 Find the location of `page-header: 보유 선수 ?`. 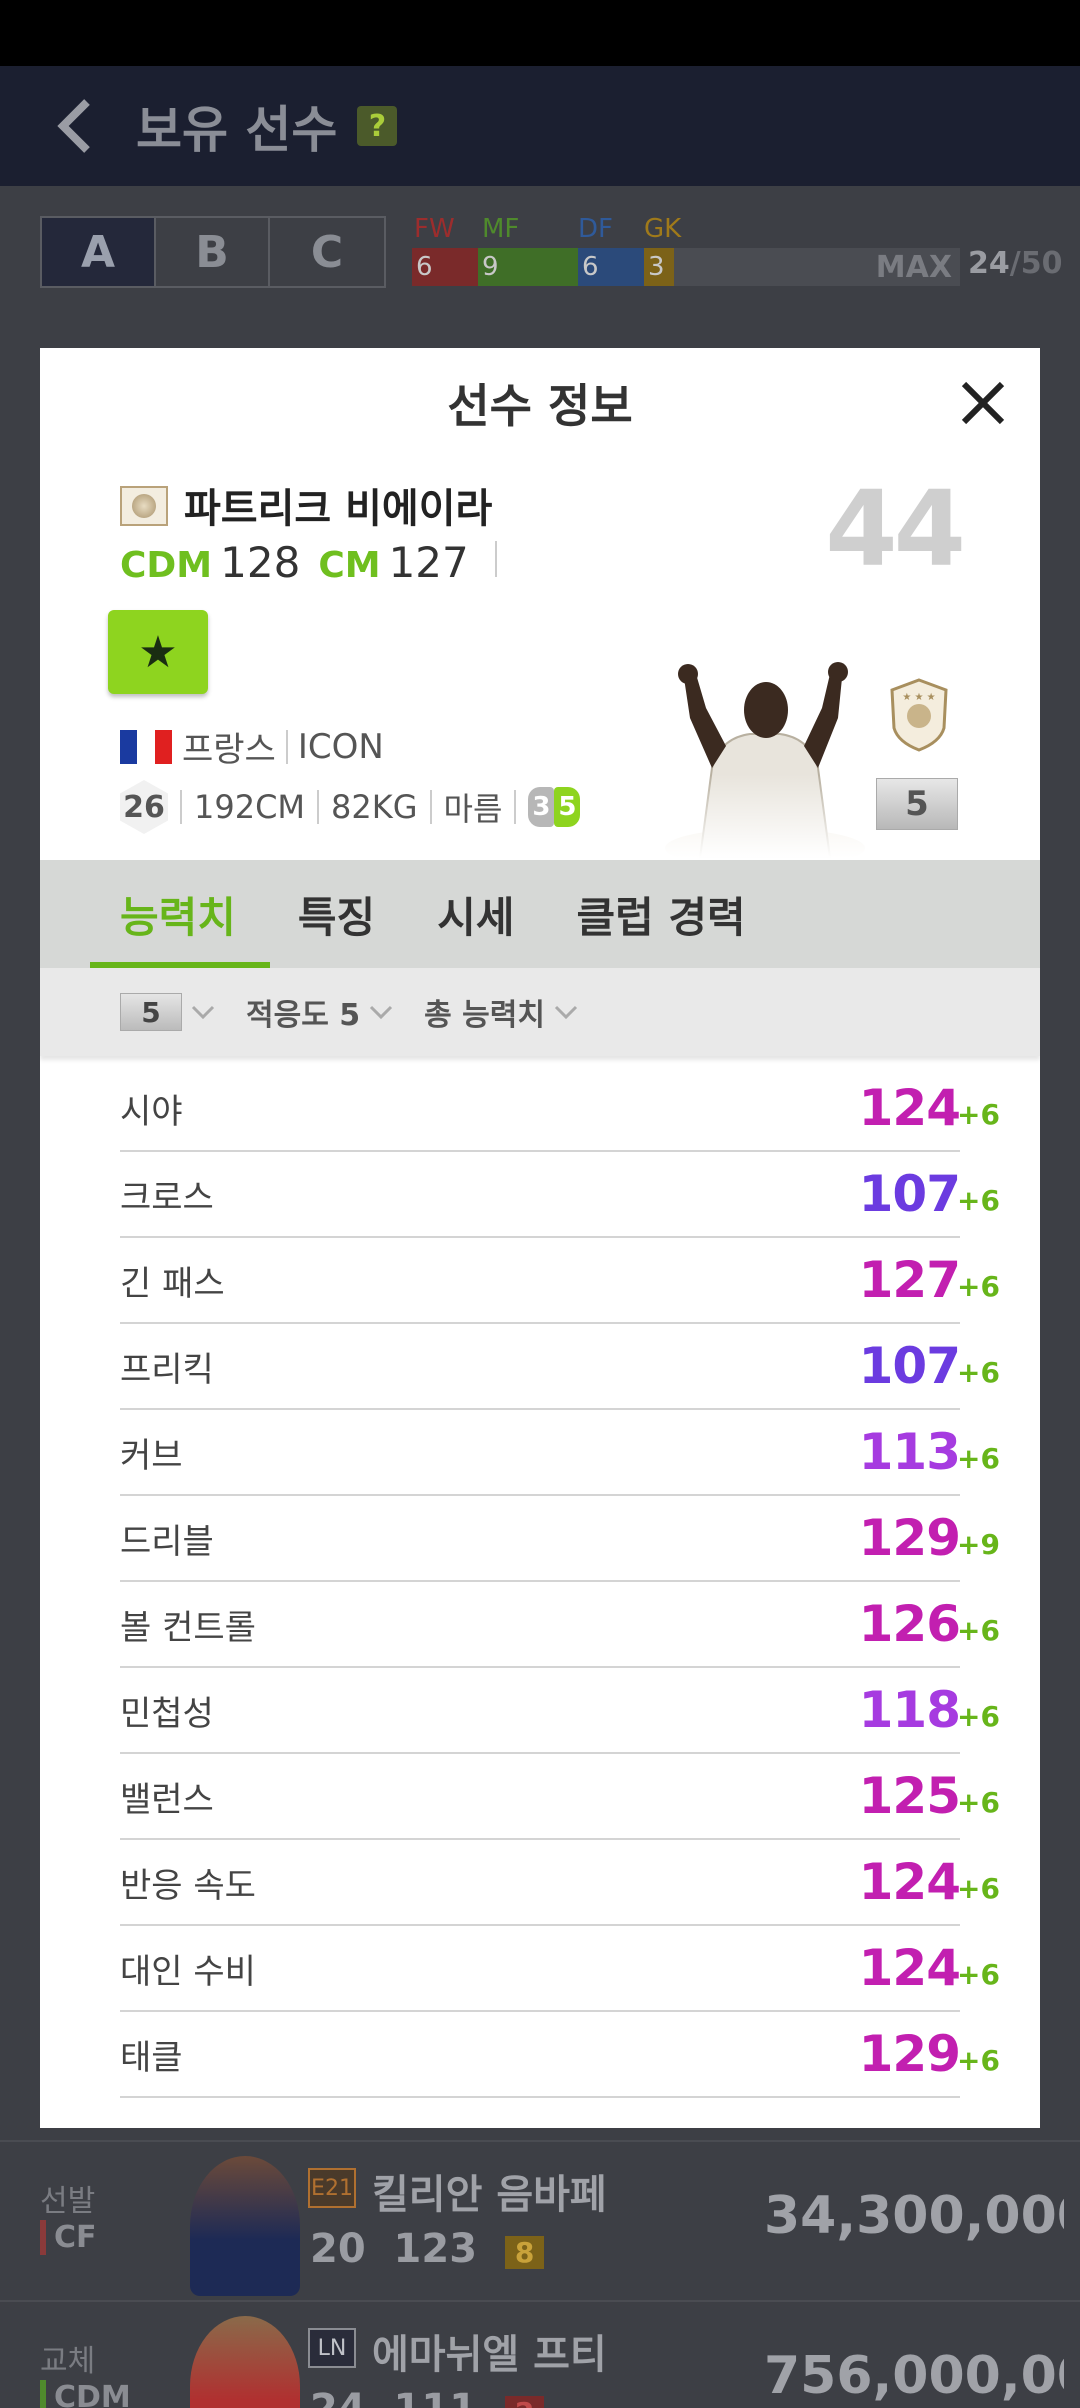

page-header: 보유 선수 ? is located at coordinates (540, 126).